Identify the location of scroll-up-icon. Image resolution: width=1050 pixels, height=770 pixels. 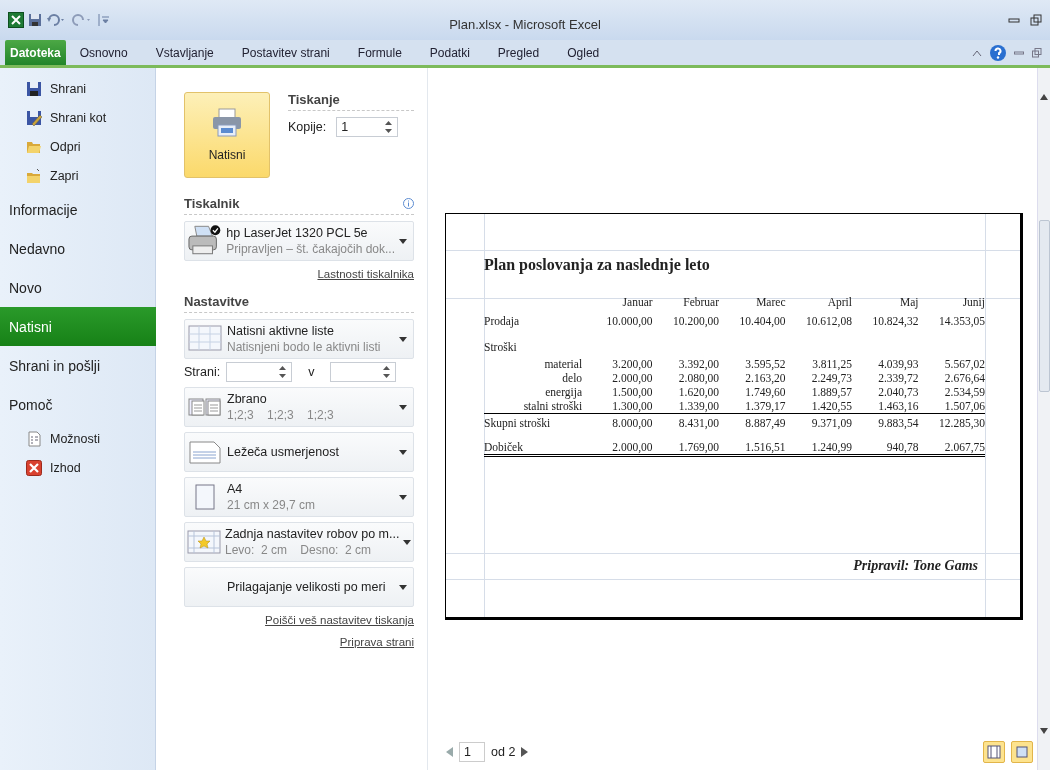
(1044, 97).